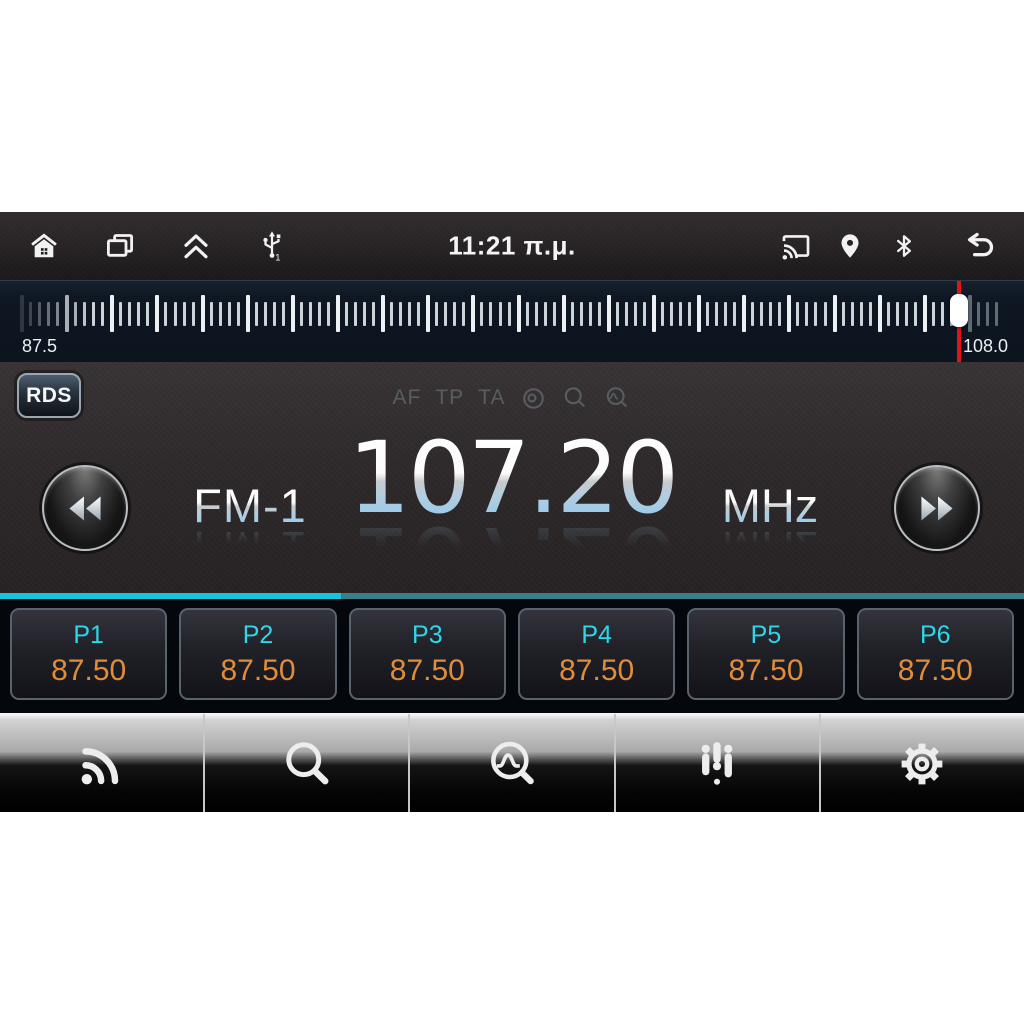 This screenshot has width=1024, height=1024. I want to click on location-icon, so click(850, 246).